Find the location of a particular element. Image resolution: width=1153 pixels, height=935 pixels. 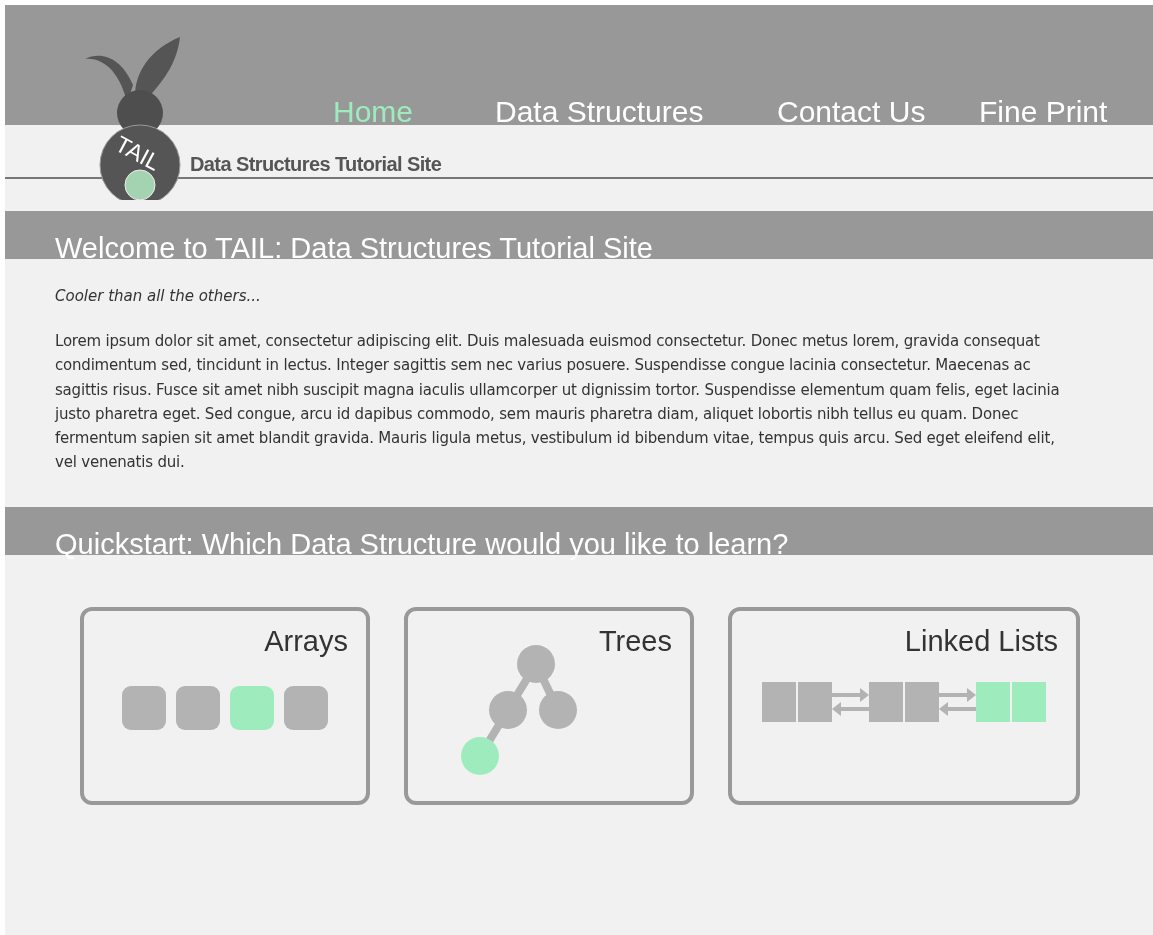

structure-card: Linked Lists is located at coordinates (904, 705).